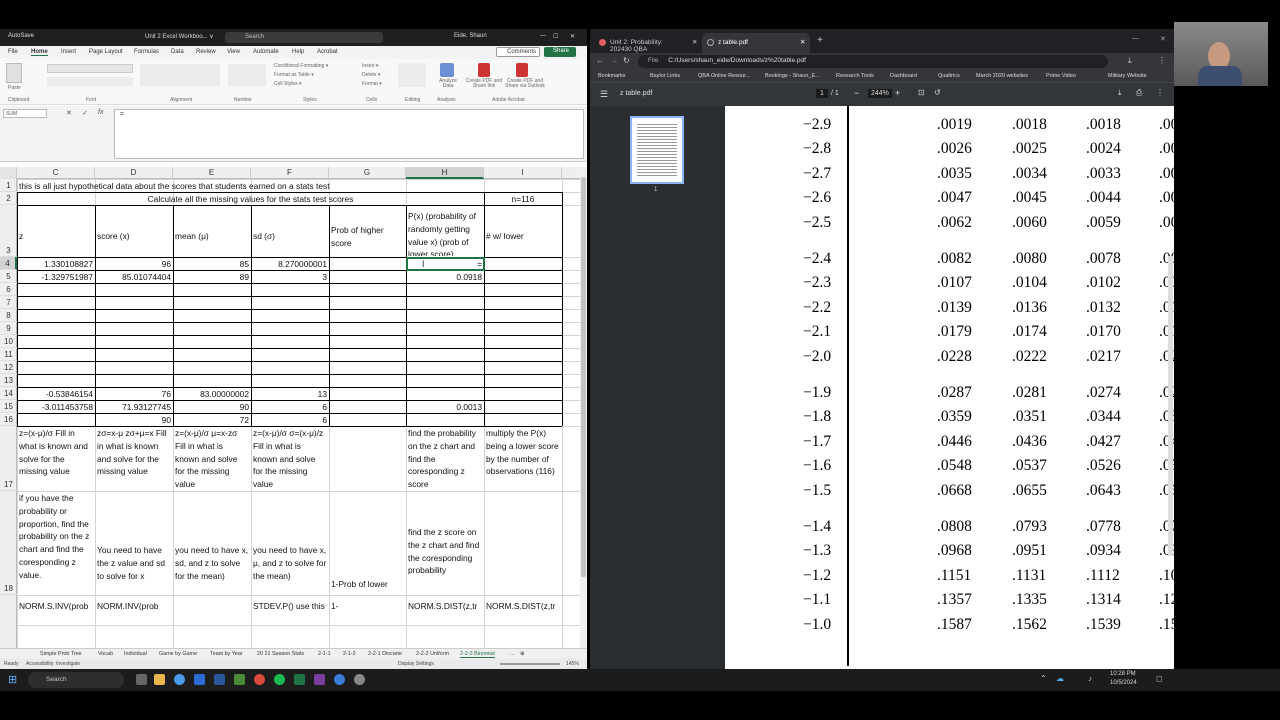 This screenshot has height=720, width=1280. Describe the element at coordinates (106, 52) in the screenshot. I see `menu-page-layout: Page Layout` at that location.